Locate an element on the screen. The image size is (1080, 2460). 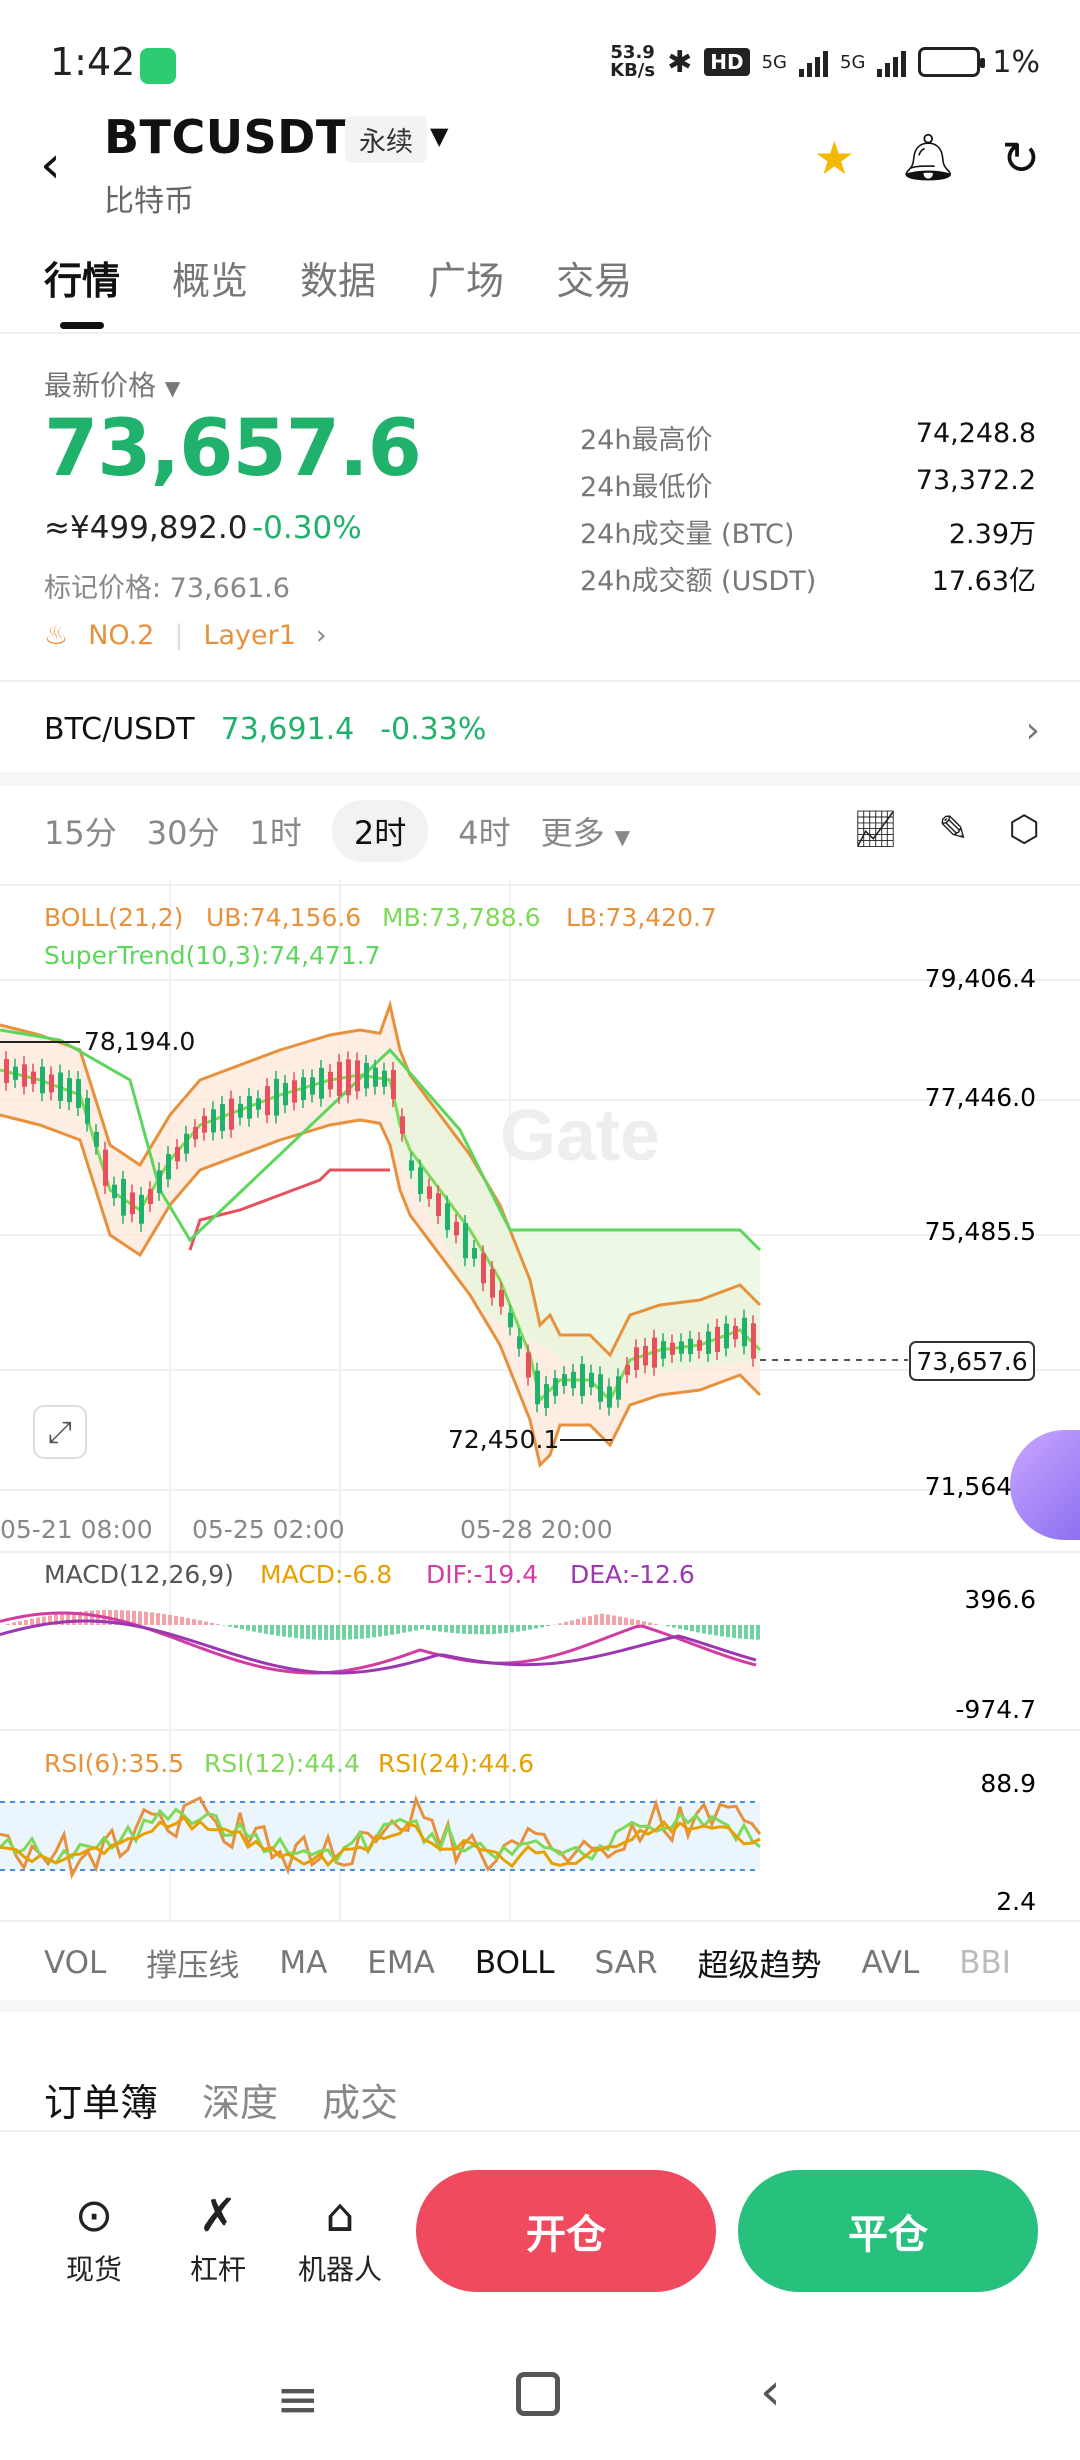
symbol-title: BTCUSDT is located at coordinates (226, 137).